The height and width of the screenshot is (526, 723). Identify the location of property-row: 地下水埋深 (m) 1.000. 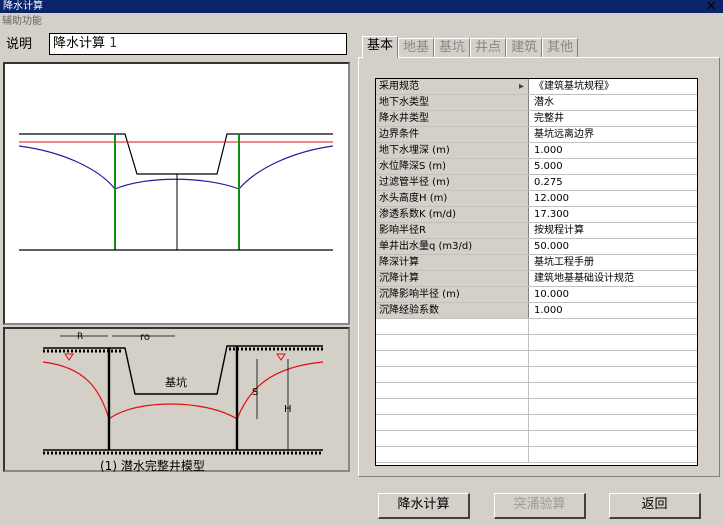
(536, 151).